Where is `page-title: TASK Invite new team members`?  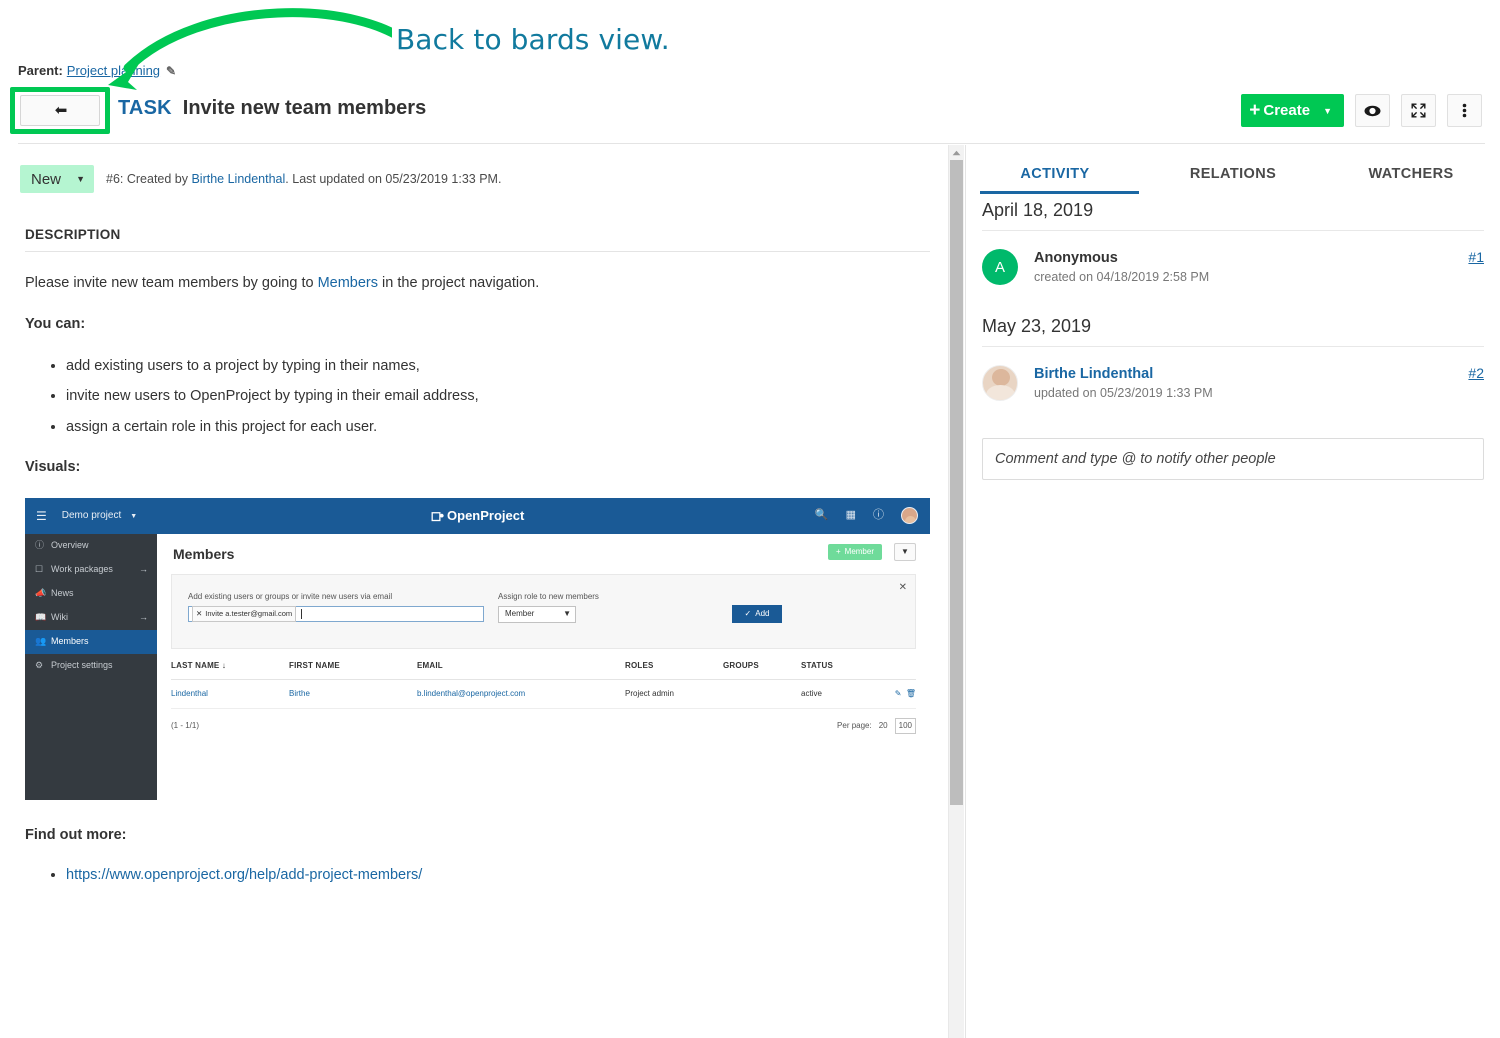
page-title: TASK Invite new team members is located at coordinates (272, 108).